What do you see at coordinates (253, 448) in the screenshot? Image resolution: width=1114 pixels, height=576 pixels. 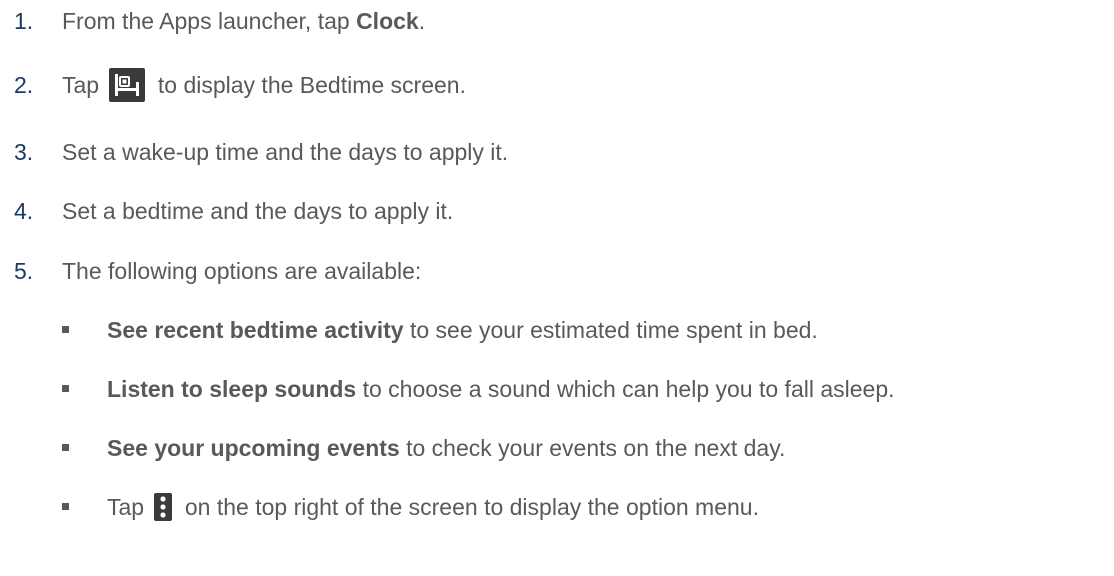 I see `option-bold-text: See your upcoming events` at bounding box center [253, 448].